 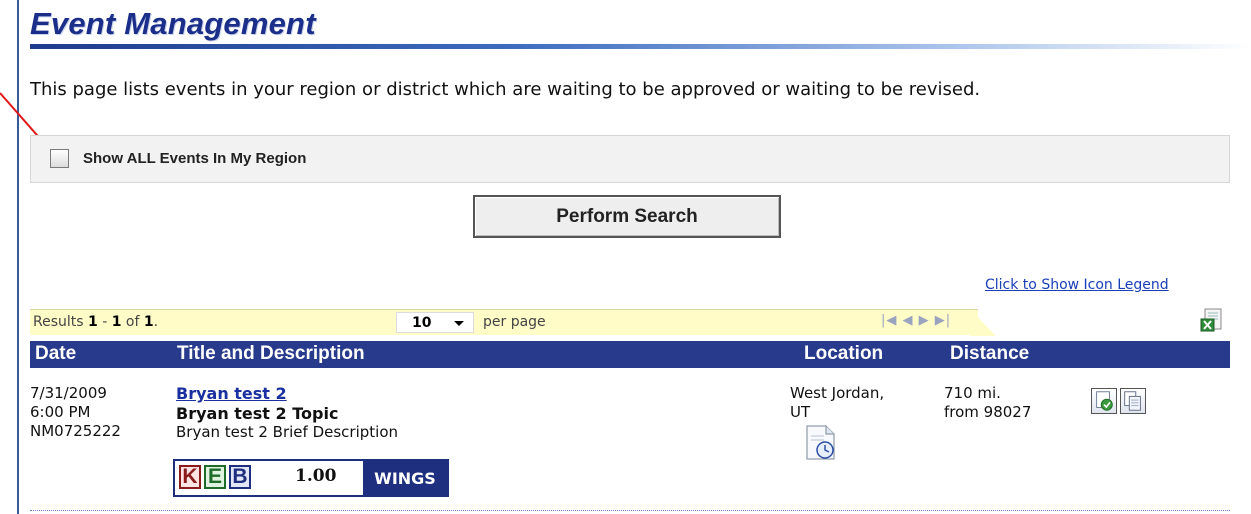 I want to click on per-page-label: per page, so click(x=514, y=322).